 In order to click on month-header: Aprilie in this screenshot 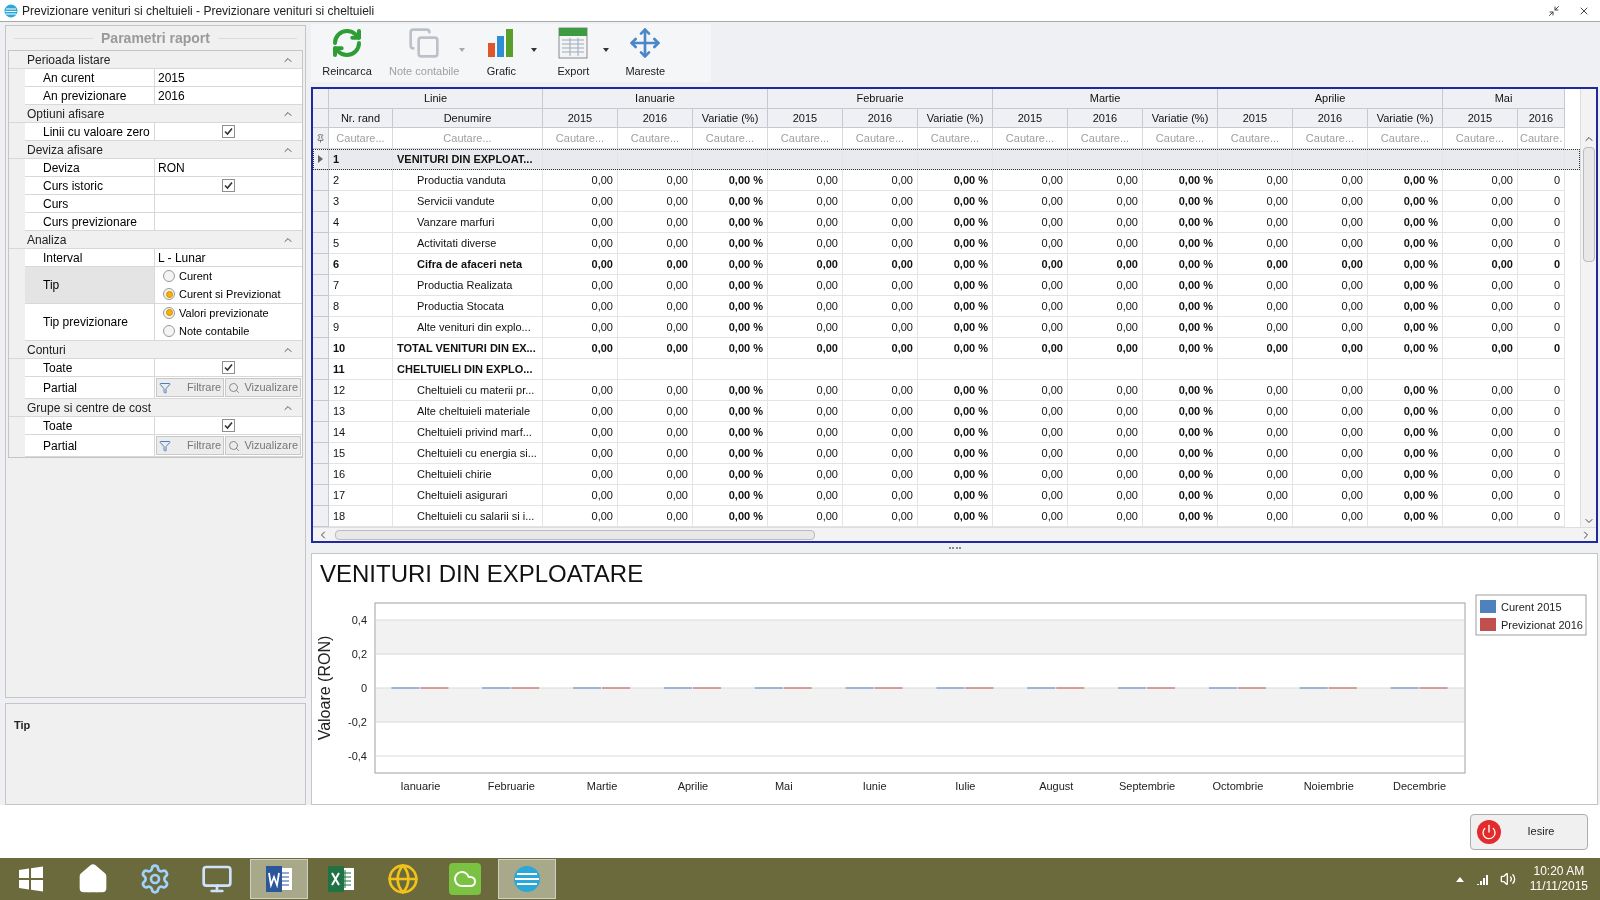, I will do `click(1330, 99)`.